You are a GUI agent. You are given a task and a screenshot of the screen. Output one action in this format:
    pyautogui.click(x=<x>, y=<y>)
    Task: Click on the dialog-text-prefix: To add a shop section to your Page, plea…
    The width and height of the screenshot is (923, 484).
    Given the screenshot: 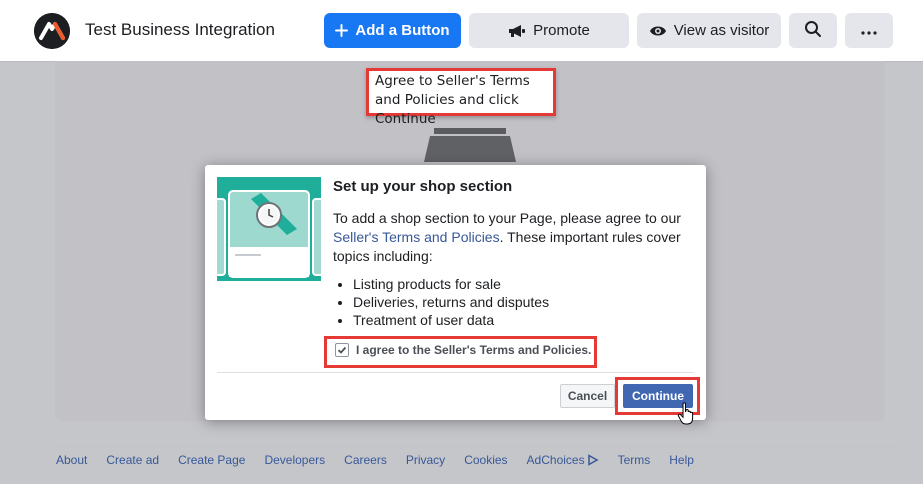 What is the action you would take?
    pyautogui.click(x=507, y=218)
    